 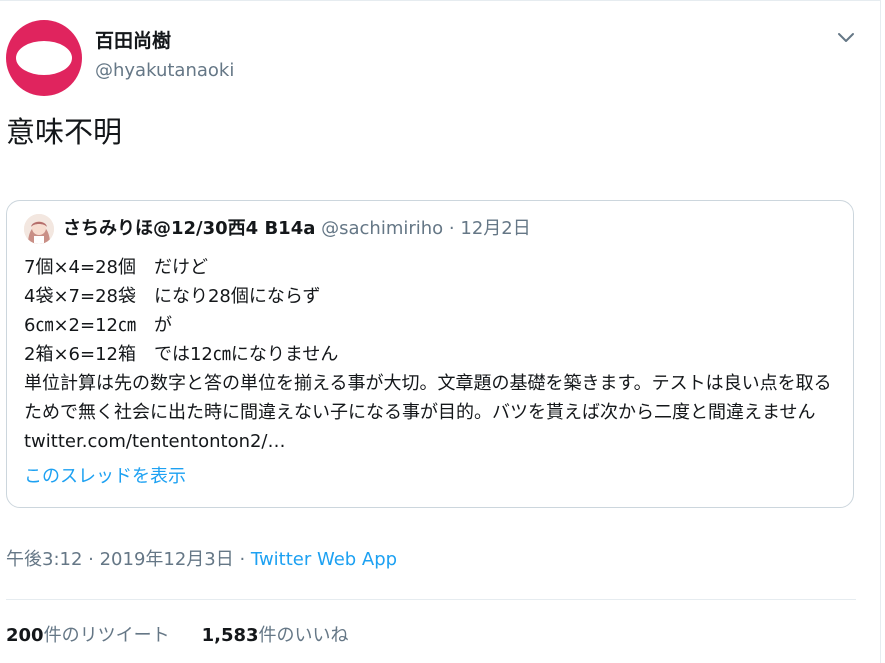 I want to click on likes-label: 件のいいね, so click(x=303, y=635).